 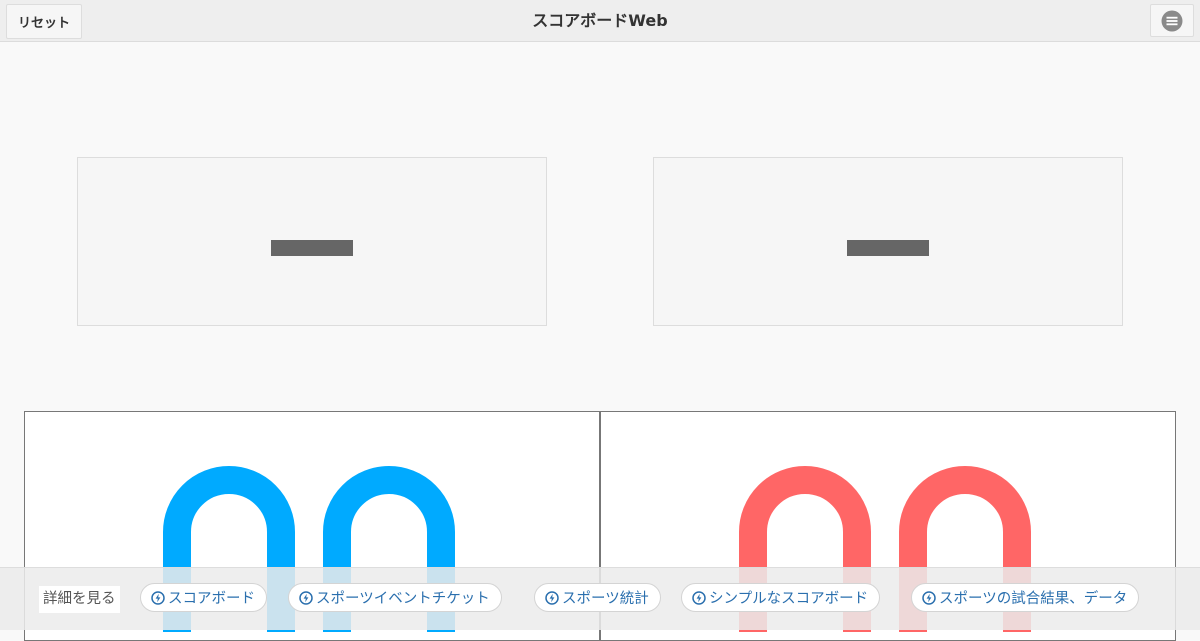 What do you see at coordinates (605, 599) in the screenshot?
I see `link-chip-label: スポーツ統計` at bounding box center [605, 599].